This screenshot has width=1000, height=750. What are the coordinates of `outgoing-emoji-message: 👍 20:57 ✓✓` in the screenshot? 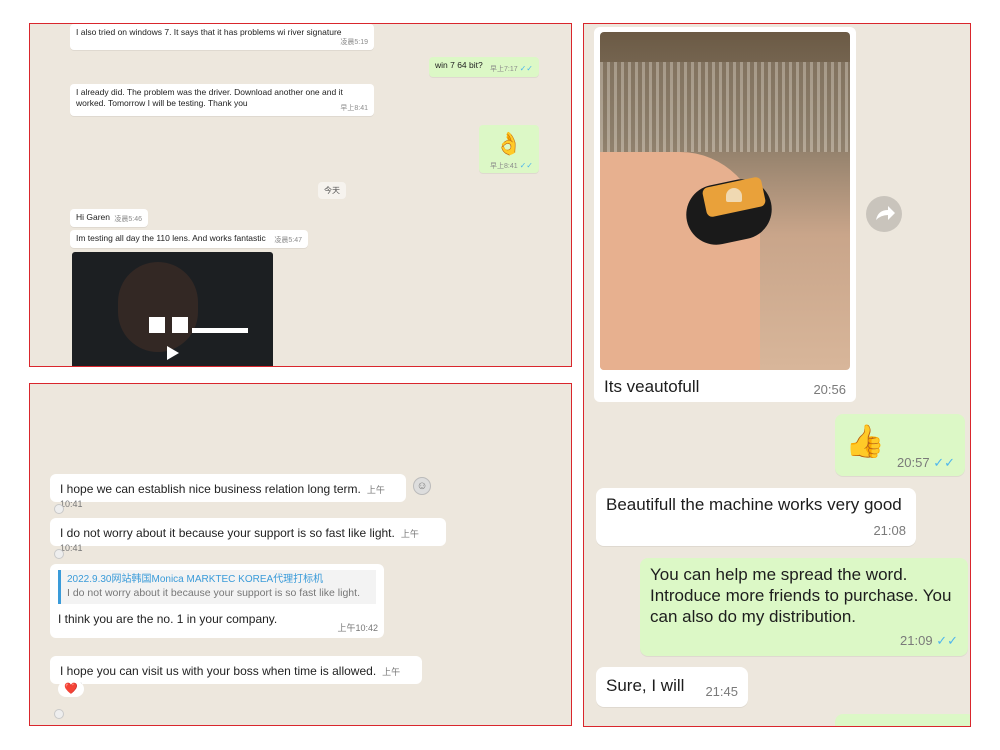 It's located at (900, 445).